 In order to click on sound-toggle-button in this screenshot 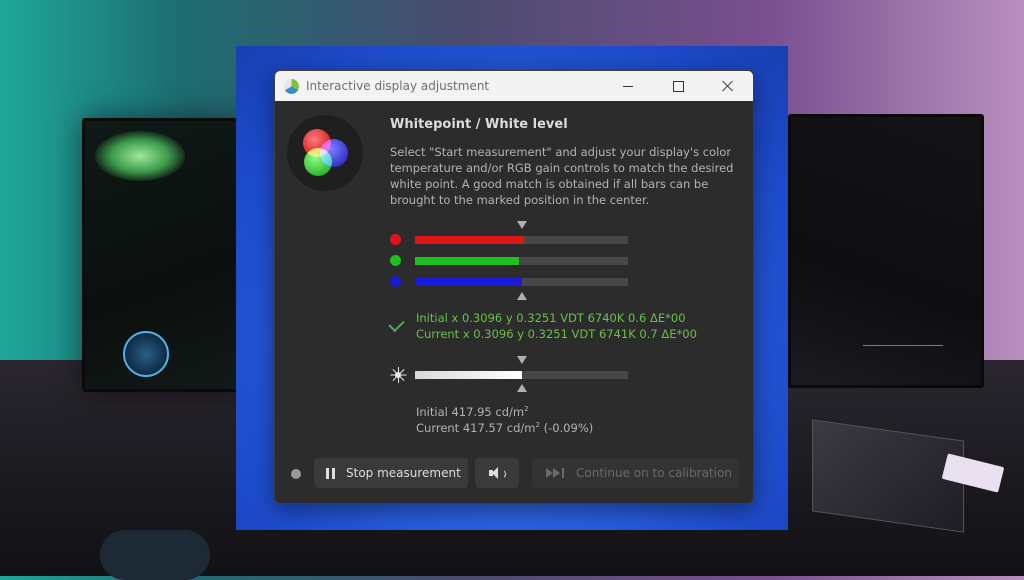, I will do `click(497, 473)`.